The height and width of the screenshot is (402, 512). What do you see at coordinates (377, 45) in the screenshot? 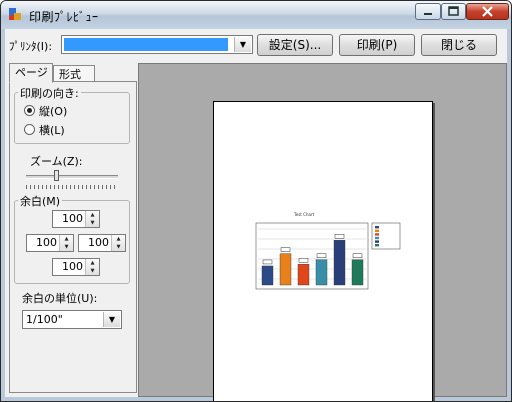
I see `print-button: 印刷(P)` at bounding box center [377, 45].